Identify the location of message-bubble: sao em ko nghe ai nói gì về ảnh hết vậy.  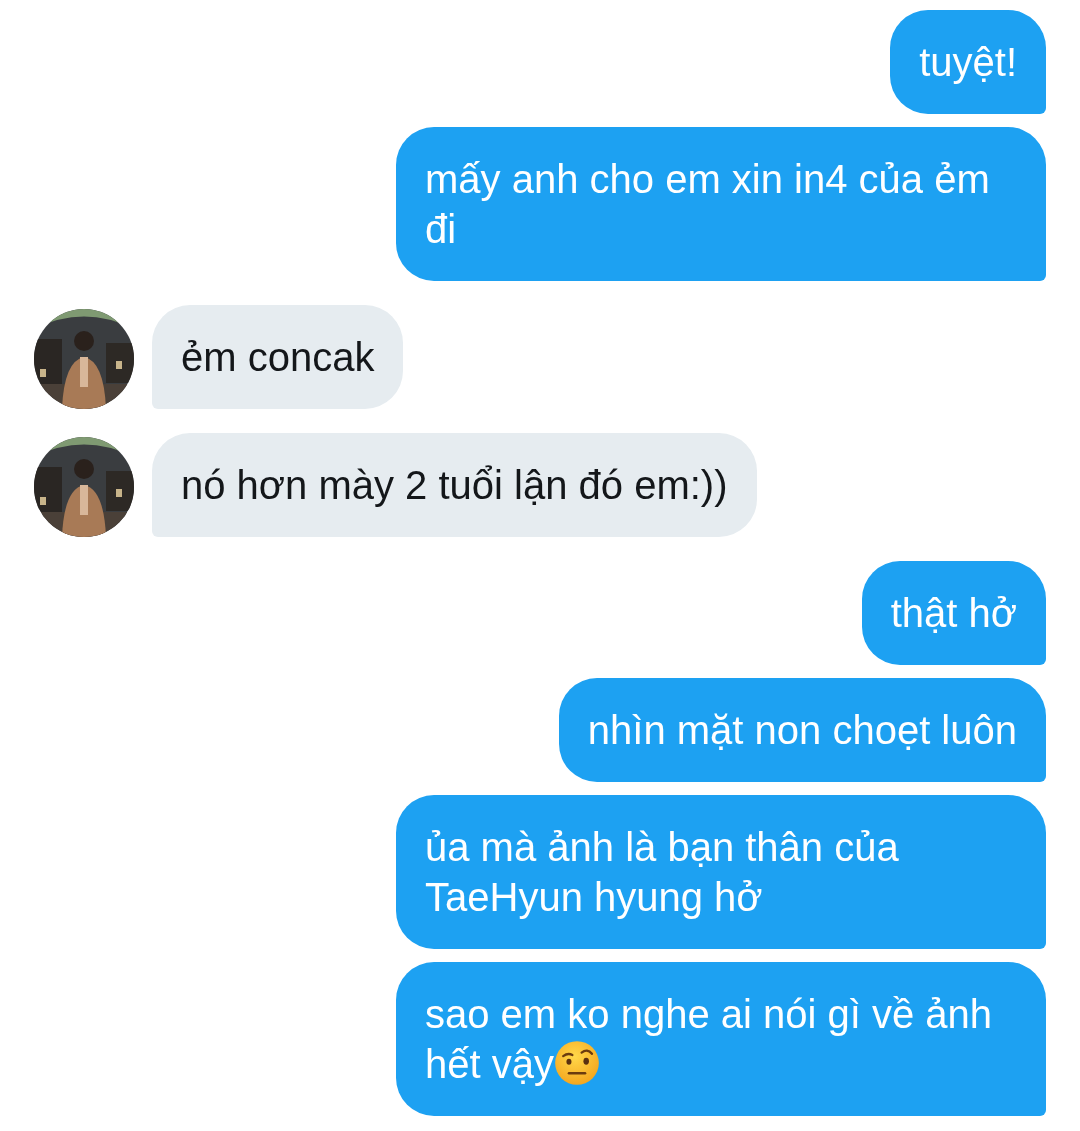
(721, 1039).